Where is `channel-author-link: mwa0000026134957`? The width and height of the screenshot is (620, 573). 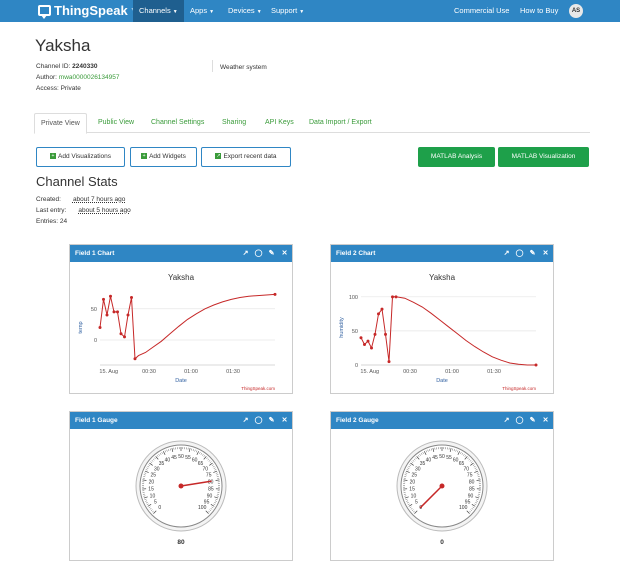 channel-author-link: mwa0000026134957 is located at coordinates (89, 77).